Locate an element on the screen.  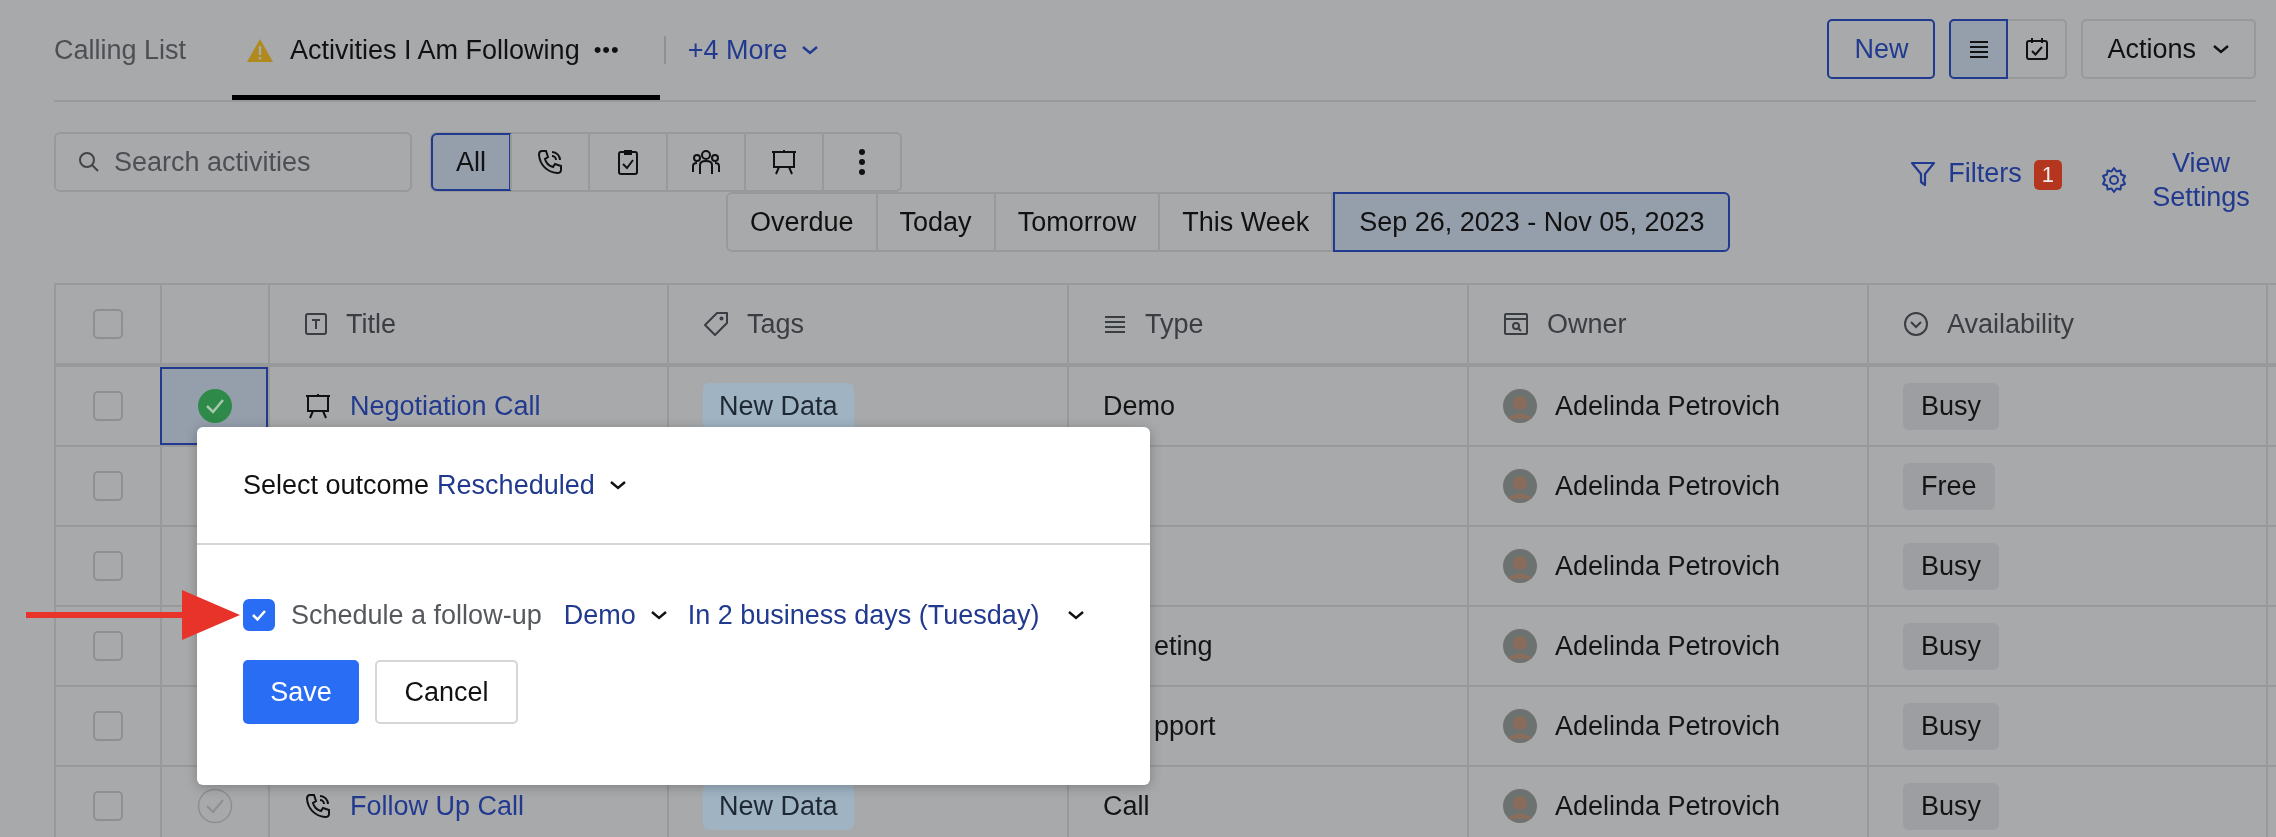
column-header: Availability is located at coordinates (2011, 324).